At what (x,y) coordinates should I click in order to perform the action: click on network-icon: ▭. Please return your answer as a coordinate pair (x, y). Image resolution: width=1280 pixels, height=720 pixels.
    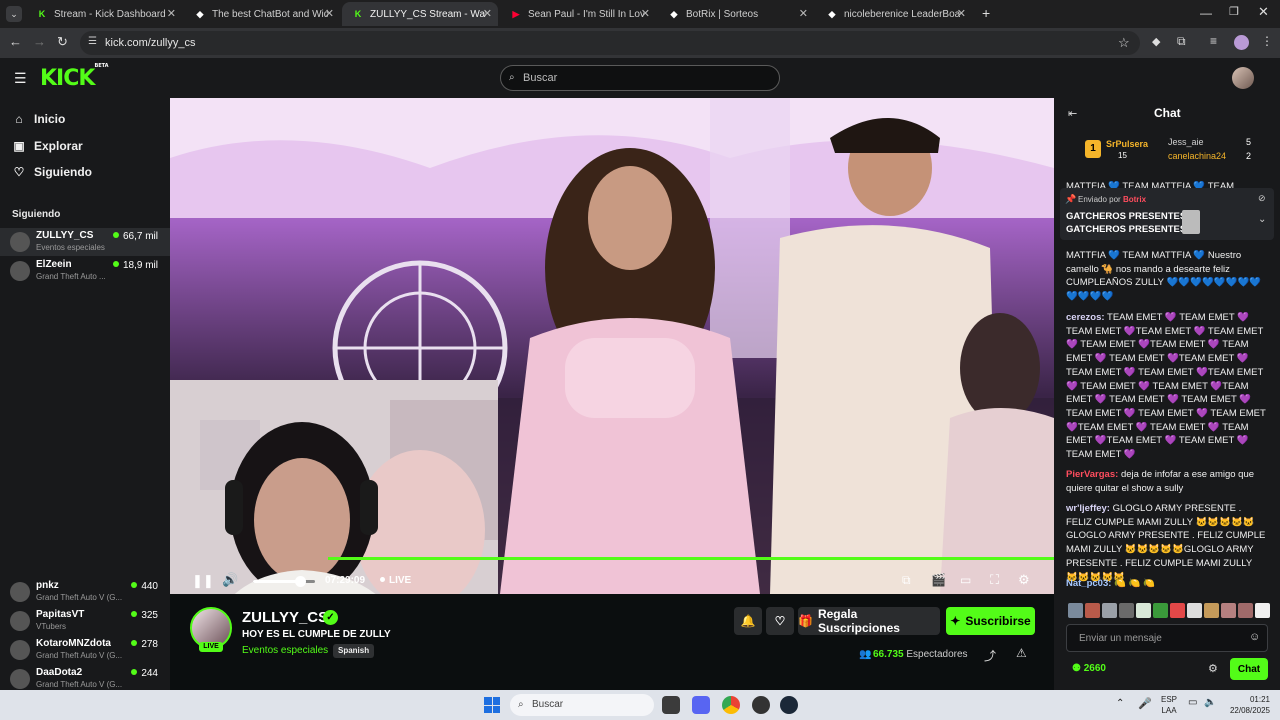
    Looking at the image, I should click on (1192, 702).